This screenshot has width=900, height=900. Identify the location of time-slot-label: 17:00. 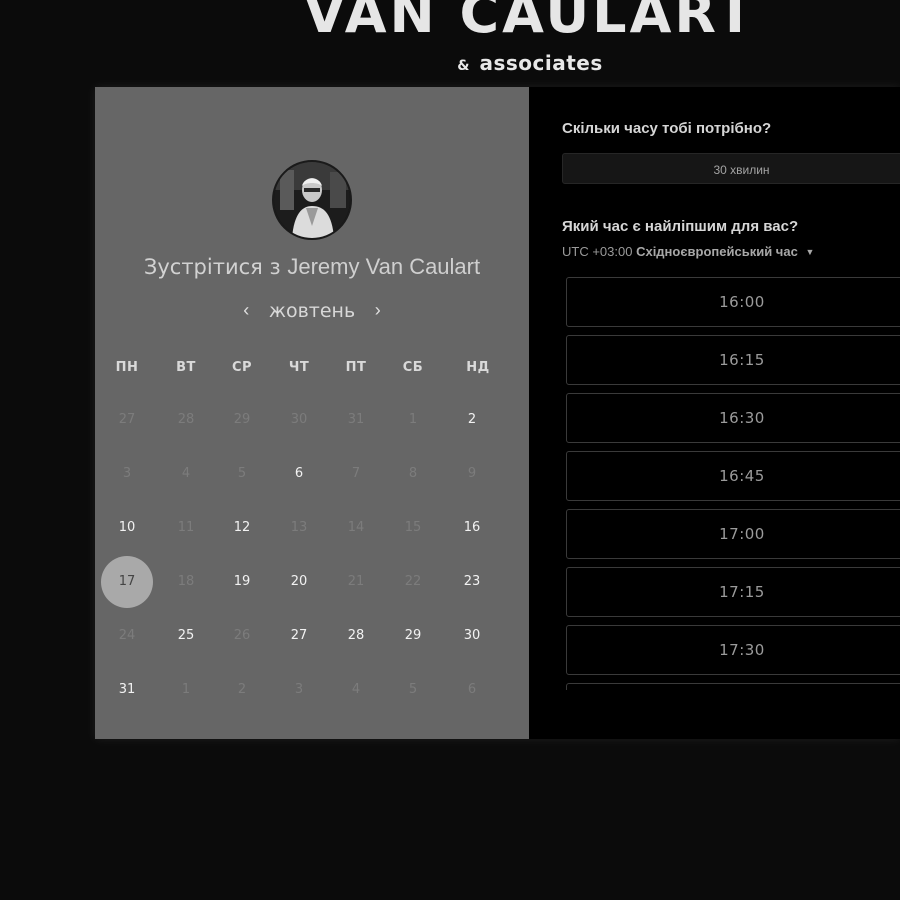
(742, 534).